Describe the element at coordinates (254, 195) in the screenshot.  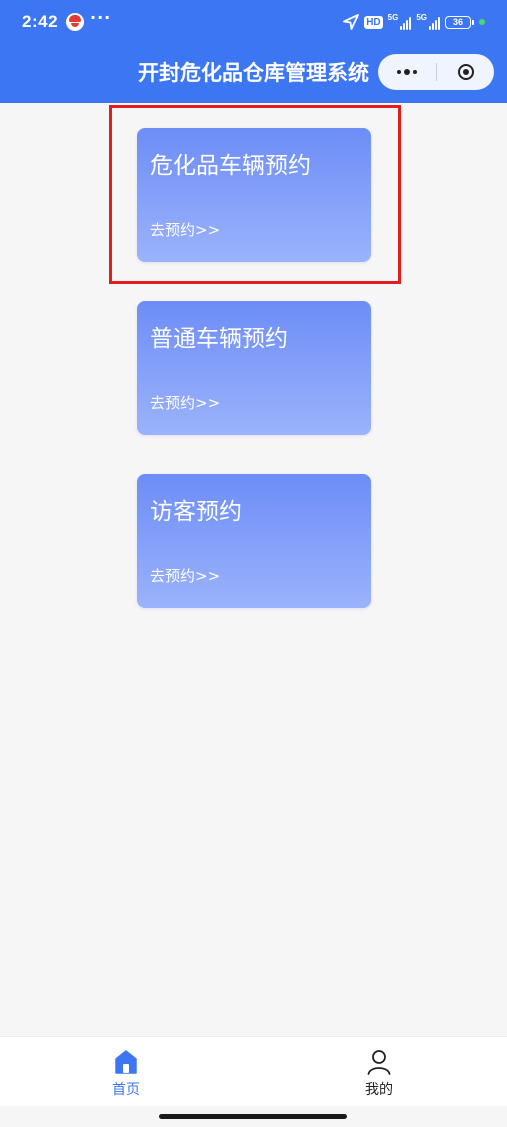
I see `hazmat-vehicle-reservation-card: 危化品车辆预约 去预约>>` at that location.